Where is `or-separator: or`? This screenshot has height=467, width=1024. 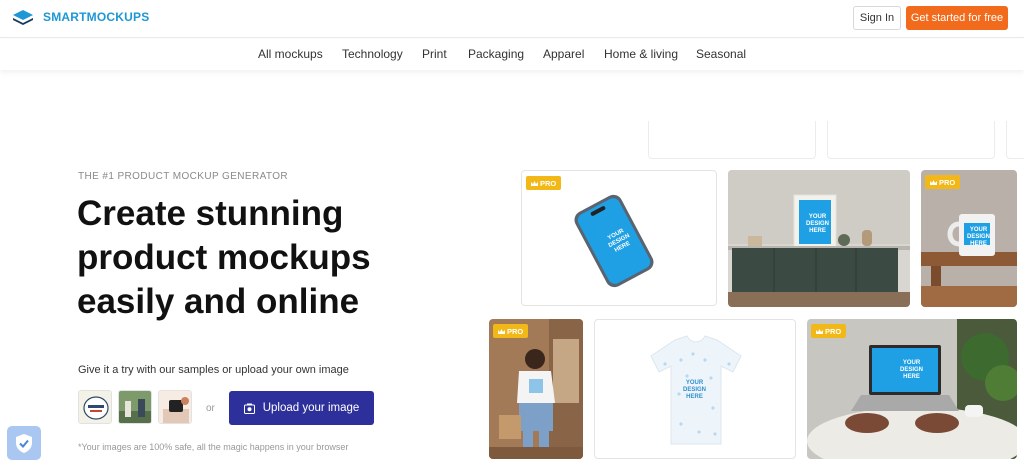
or-separator: or is located at coordinates (210, 408).